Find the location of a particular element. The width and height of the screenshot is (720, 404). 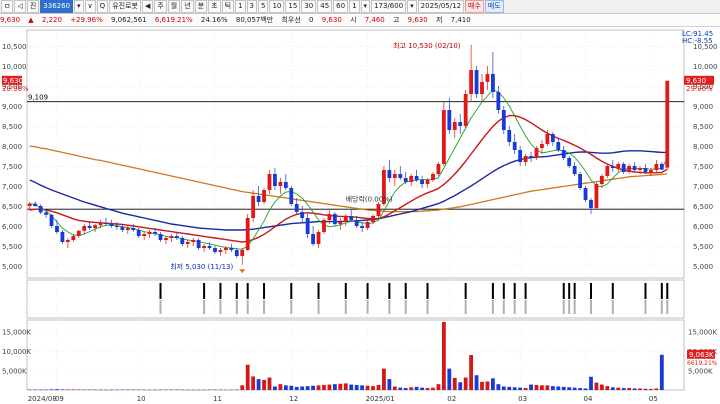

price-tick-label-right: 7,500 is located at coordinates (703, 167).